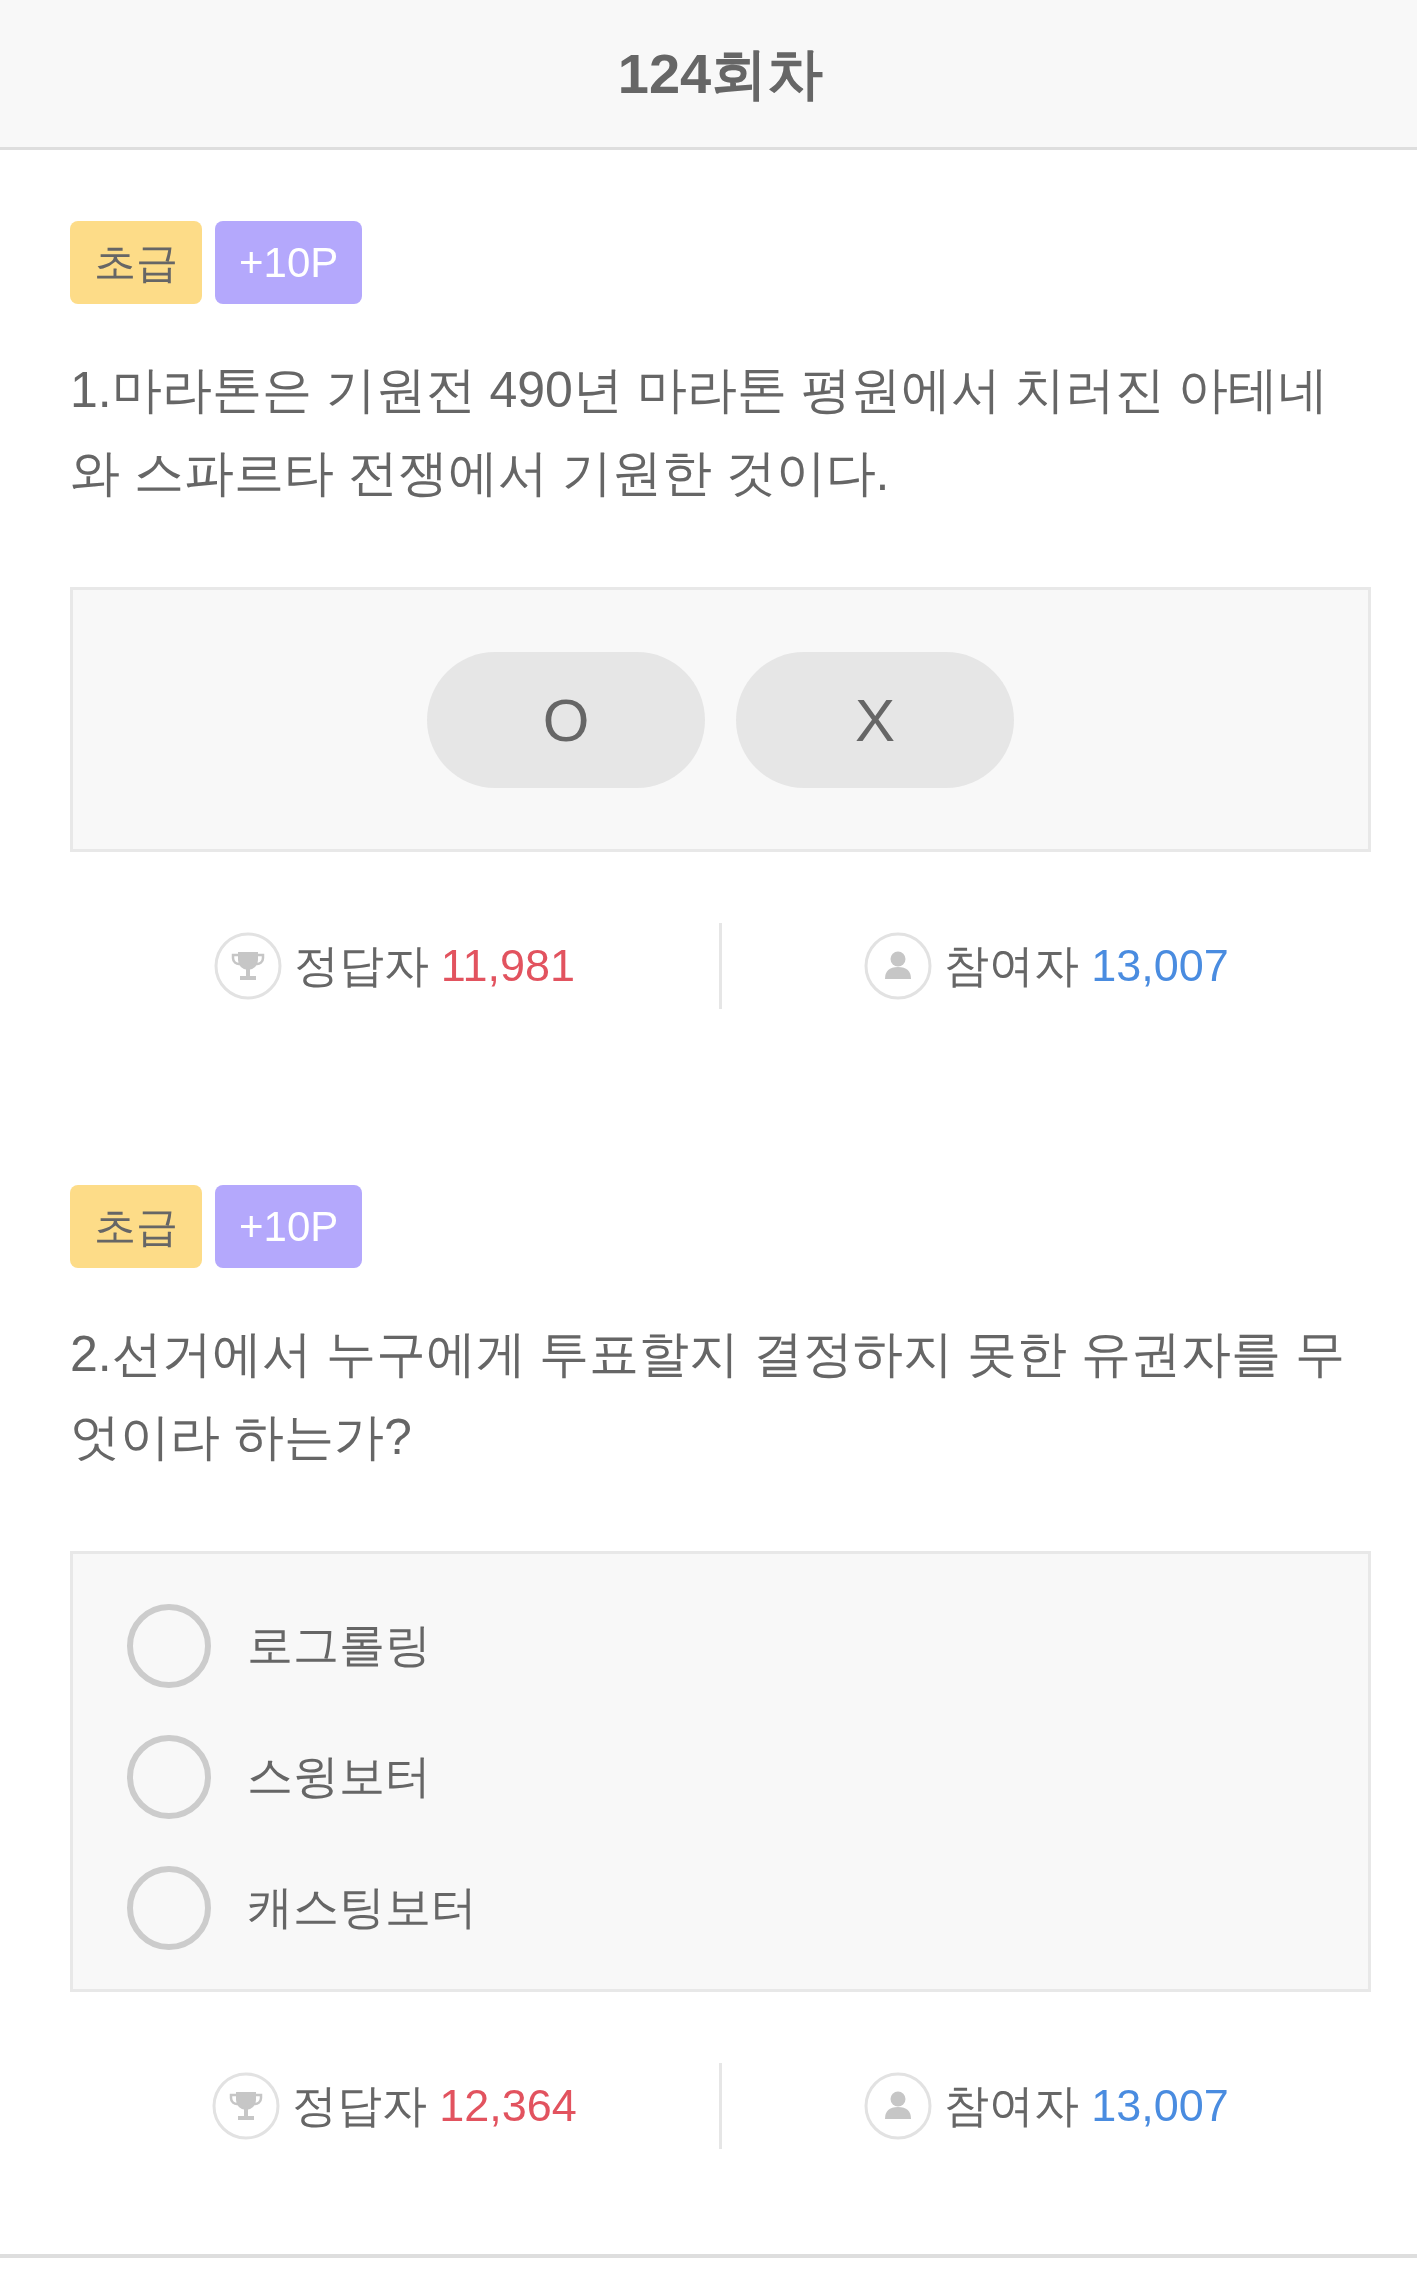 The width and height of the screenshot is (1417, 2283). Describe the element at coordinates (875, 720) in the screenshot. I see `answer-button: X` at that location.